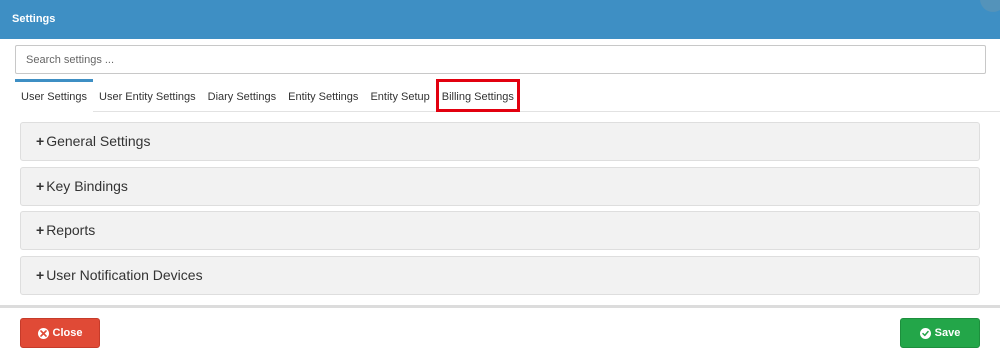  I want to click on dialog-title: Settings, so click(34, 19).